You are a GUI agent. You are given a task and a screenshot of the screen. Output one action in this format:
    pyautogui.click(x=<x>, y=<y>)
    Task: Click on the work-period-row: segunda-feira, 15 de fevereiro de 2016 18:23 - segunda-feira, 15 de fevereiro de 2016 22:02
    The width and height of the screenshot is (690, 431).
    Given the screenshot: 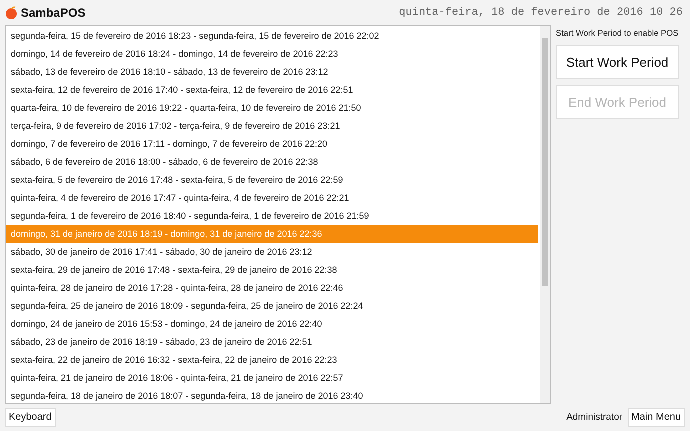 What is the action you would take?
    pyautogui.click(x=272, y=36)
    